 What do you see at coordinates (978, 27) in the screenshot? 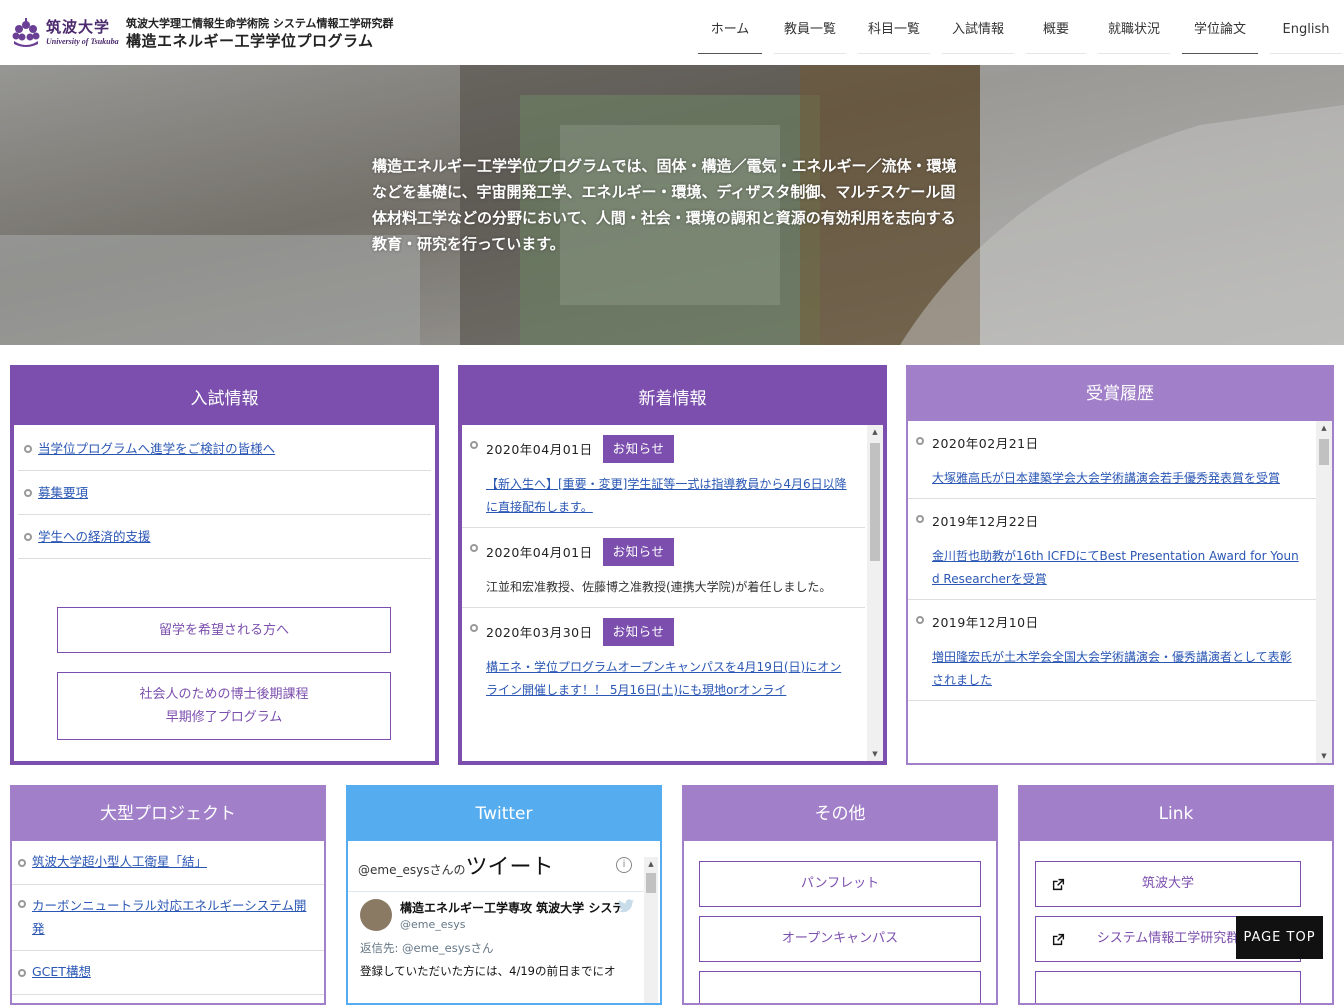
I see `nav-admission: 入試情報` at bounding box center [978, 27].